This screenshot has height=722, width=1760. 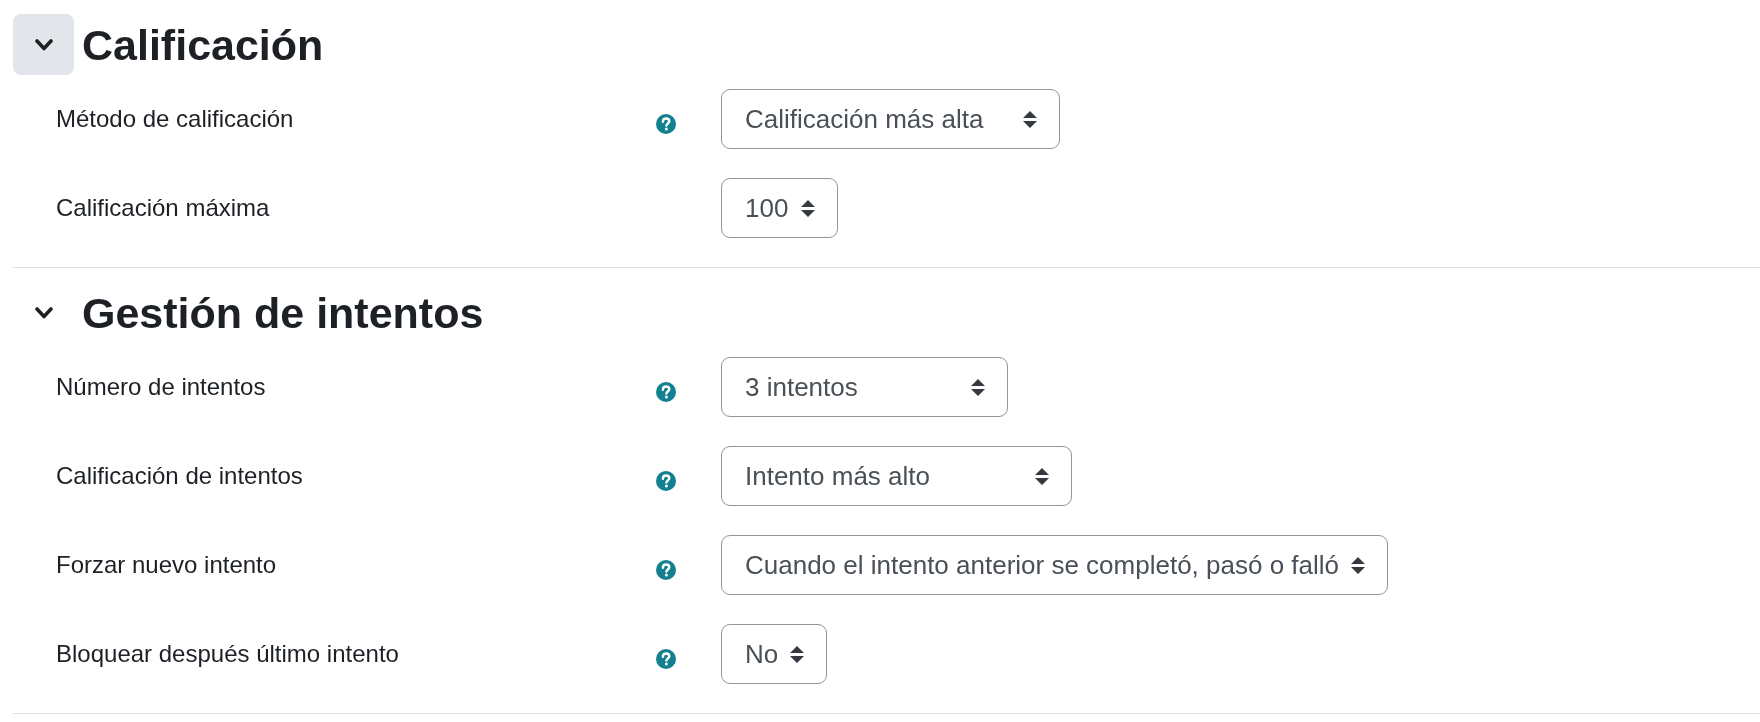 What do you see at coordinates (43, 44) in the screenshot?
I see `collapse-toggle` at bounding box center [43, 44].